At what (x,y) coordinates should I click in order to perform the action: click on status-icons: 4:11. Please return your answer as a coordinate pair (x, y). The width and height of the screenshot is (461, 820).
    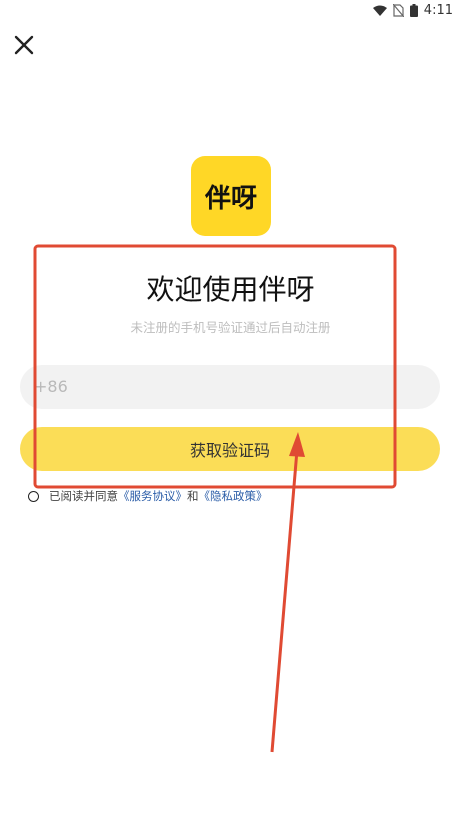
    Looking at the image, I should click on (412, 10).